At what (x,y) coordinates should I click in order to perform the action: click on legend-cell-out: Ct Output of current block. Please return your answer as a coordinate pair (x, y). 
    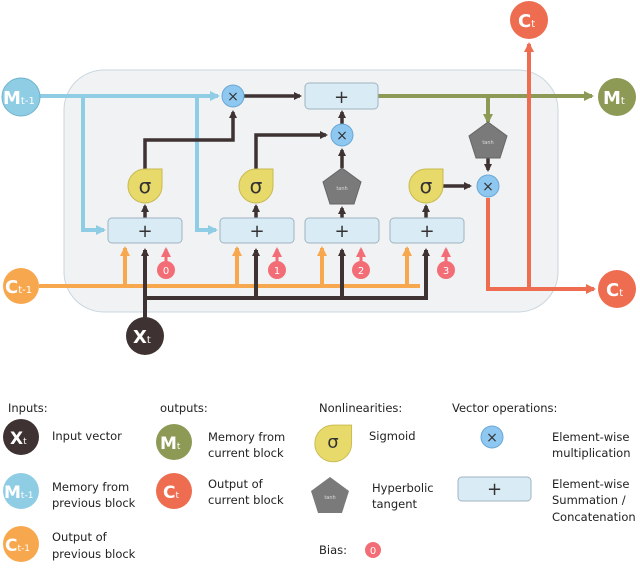
    Looking at the image, I should click on (220, 491).